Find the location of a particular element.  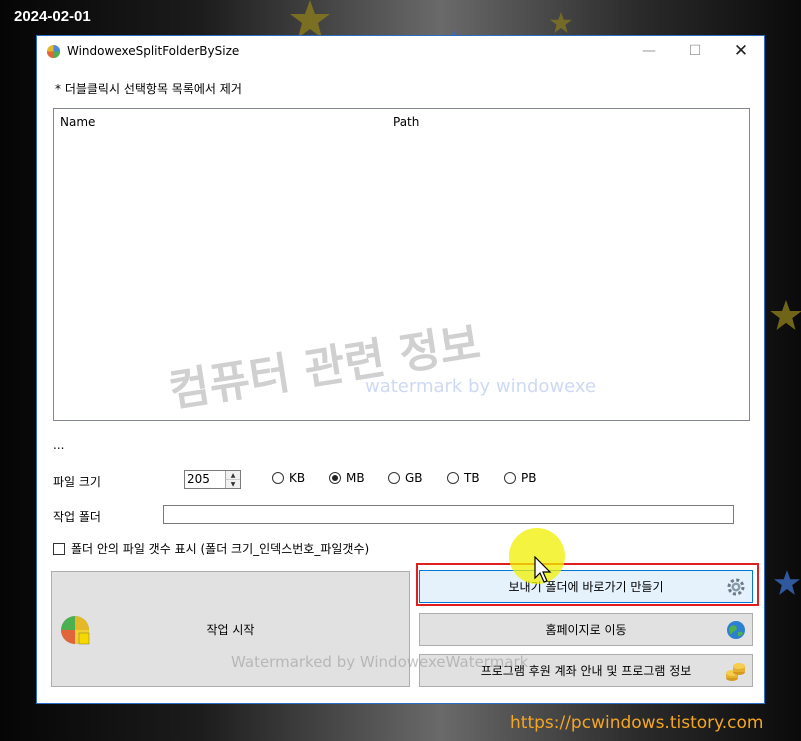

maximize-button: ☐ is located at coordinates (695, 51).